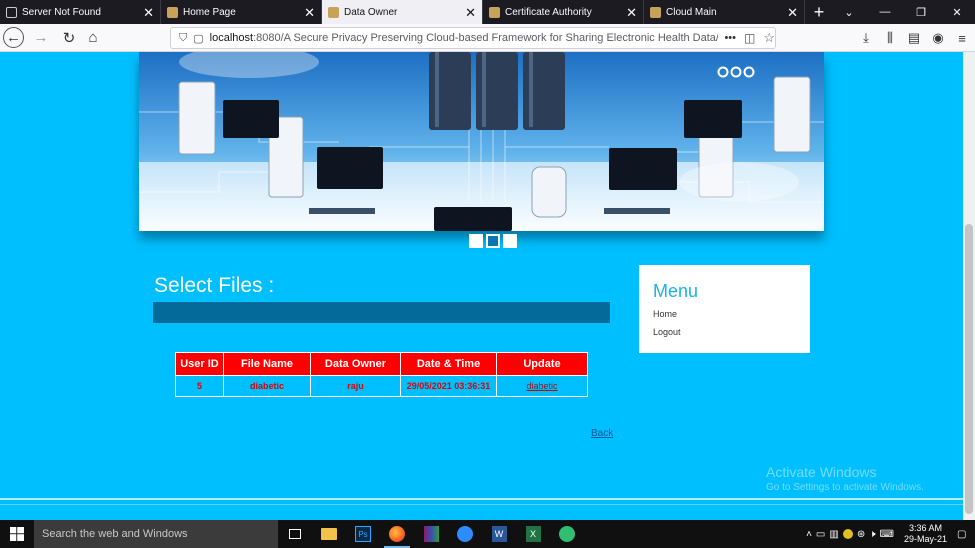 The image size is (975, 548). I want to click on chevron-down-icon: ⌄, so click(849, 12).